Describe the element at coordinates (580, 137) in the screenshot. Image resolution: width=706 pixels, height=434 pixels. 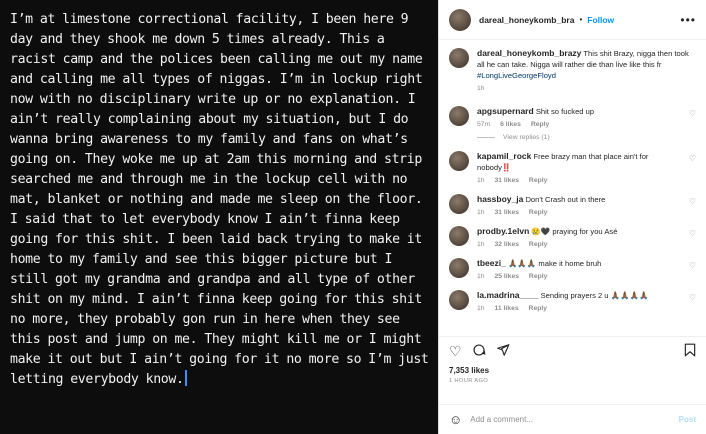
I see `view-replies: View replies (1)` at that location.